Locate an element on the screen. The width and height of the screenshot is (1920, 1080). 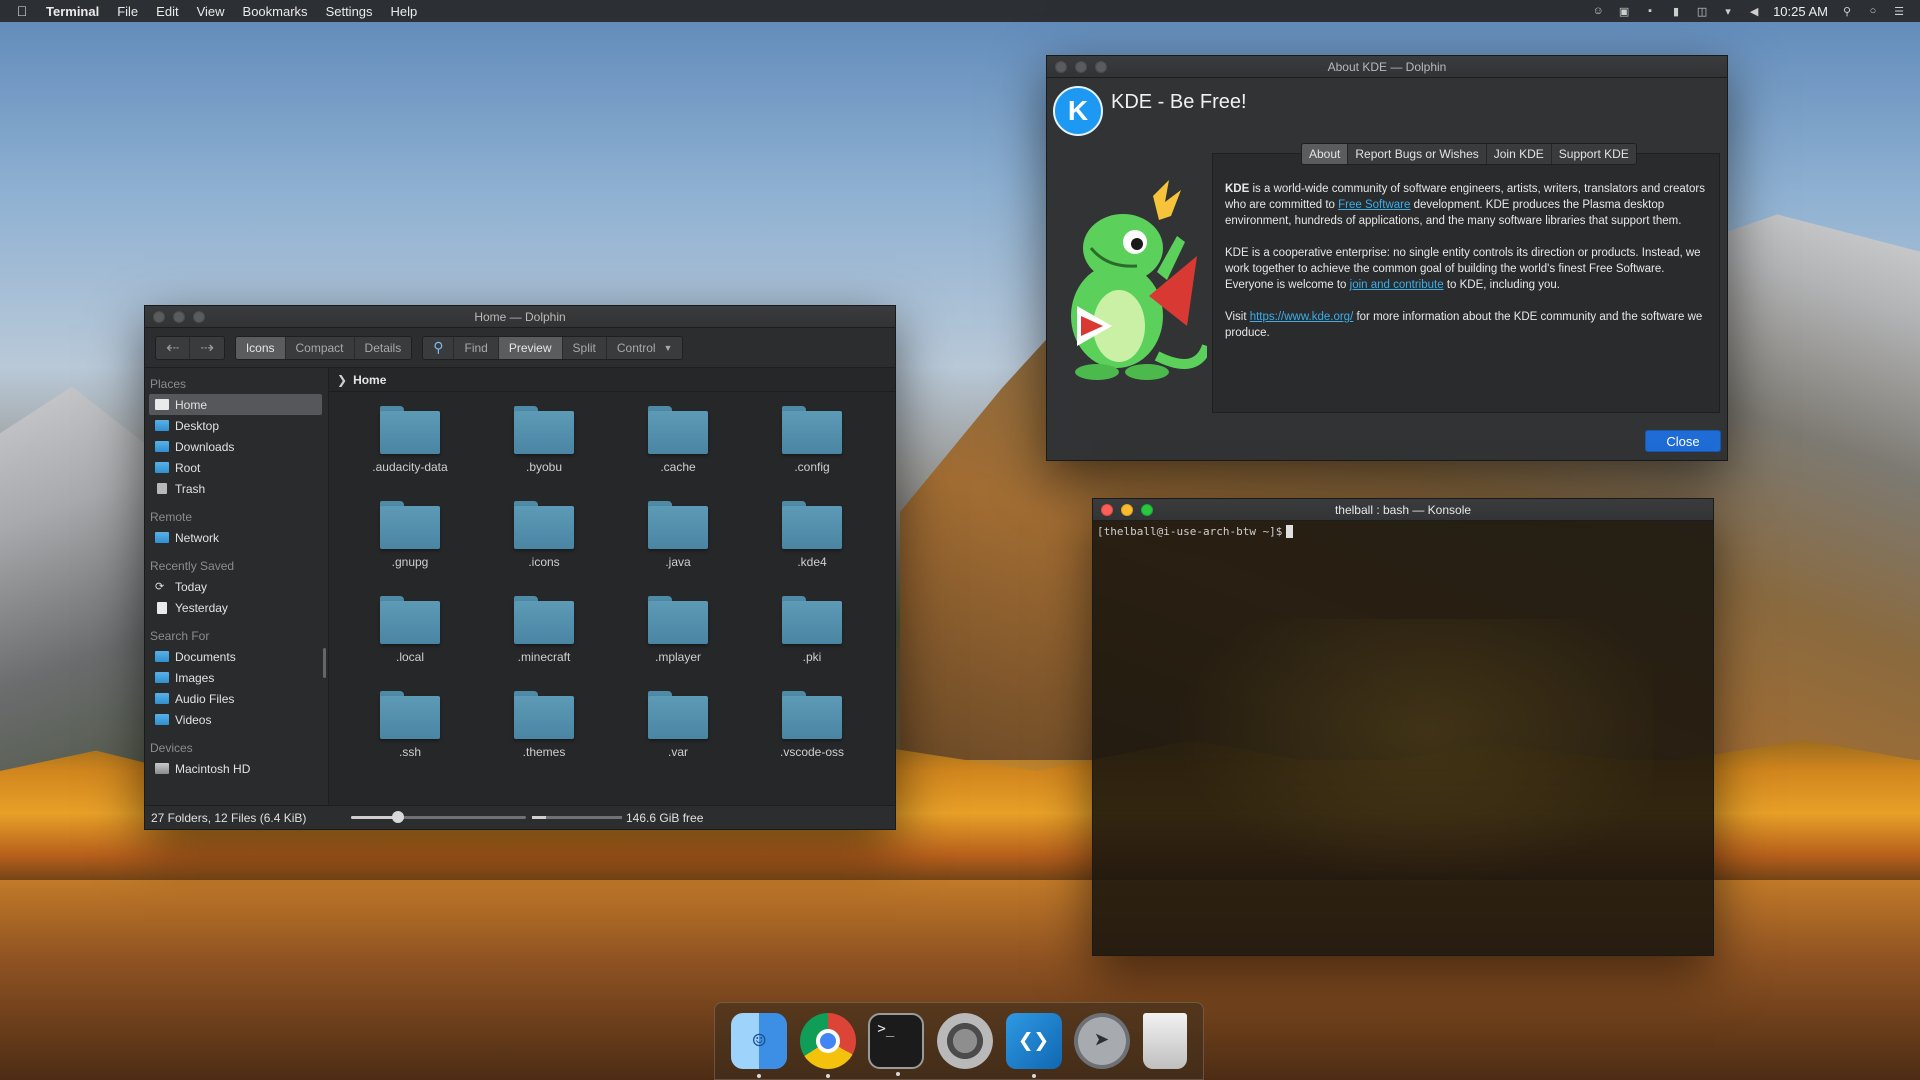
free-software-link: Free Software is located at coordinates (1374, 205).